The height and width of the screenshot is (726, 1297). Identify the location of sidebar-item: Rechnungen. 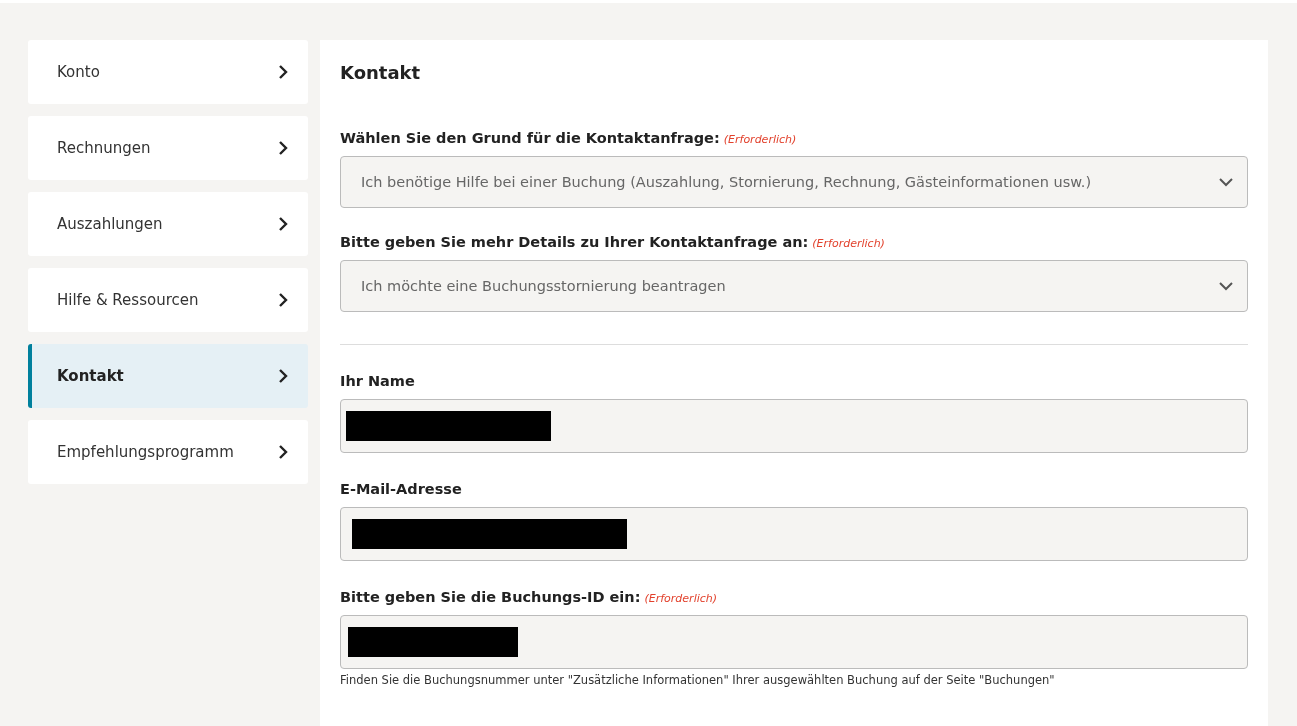
(168, 148).